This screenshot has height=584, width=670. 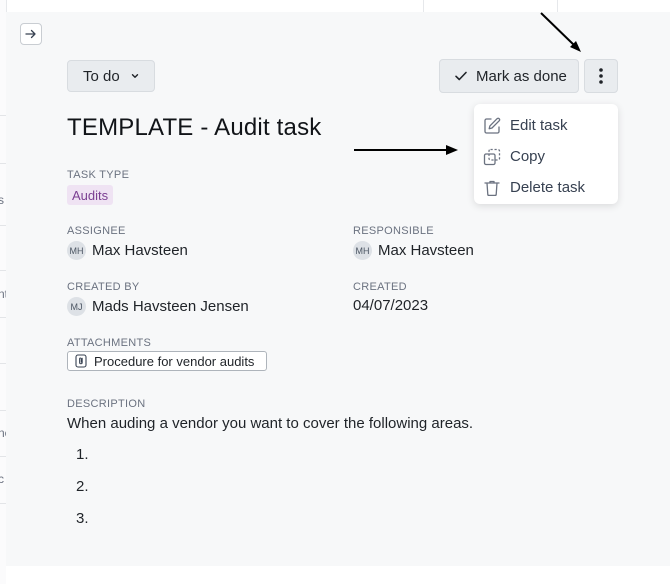 I want to click on annotation-arrows, so click(x=467, y=83).